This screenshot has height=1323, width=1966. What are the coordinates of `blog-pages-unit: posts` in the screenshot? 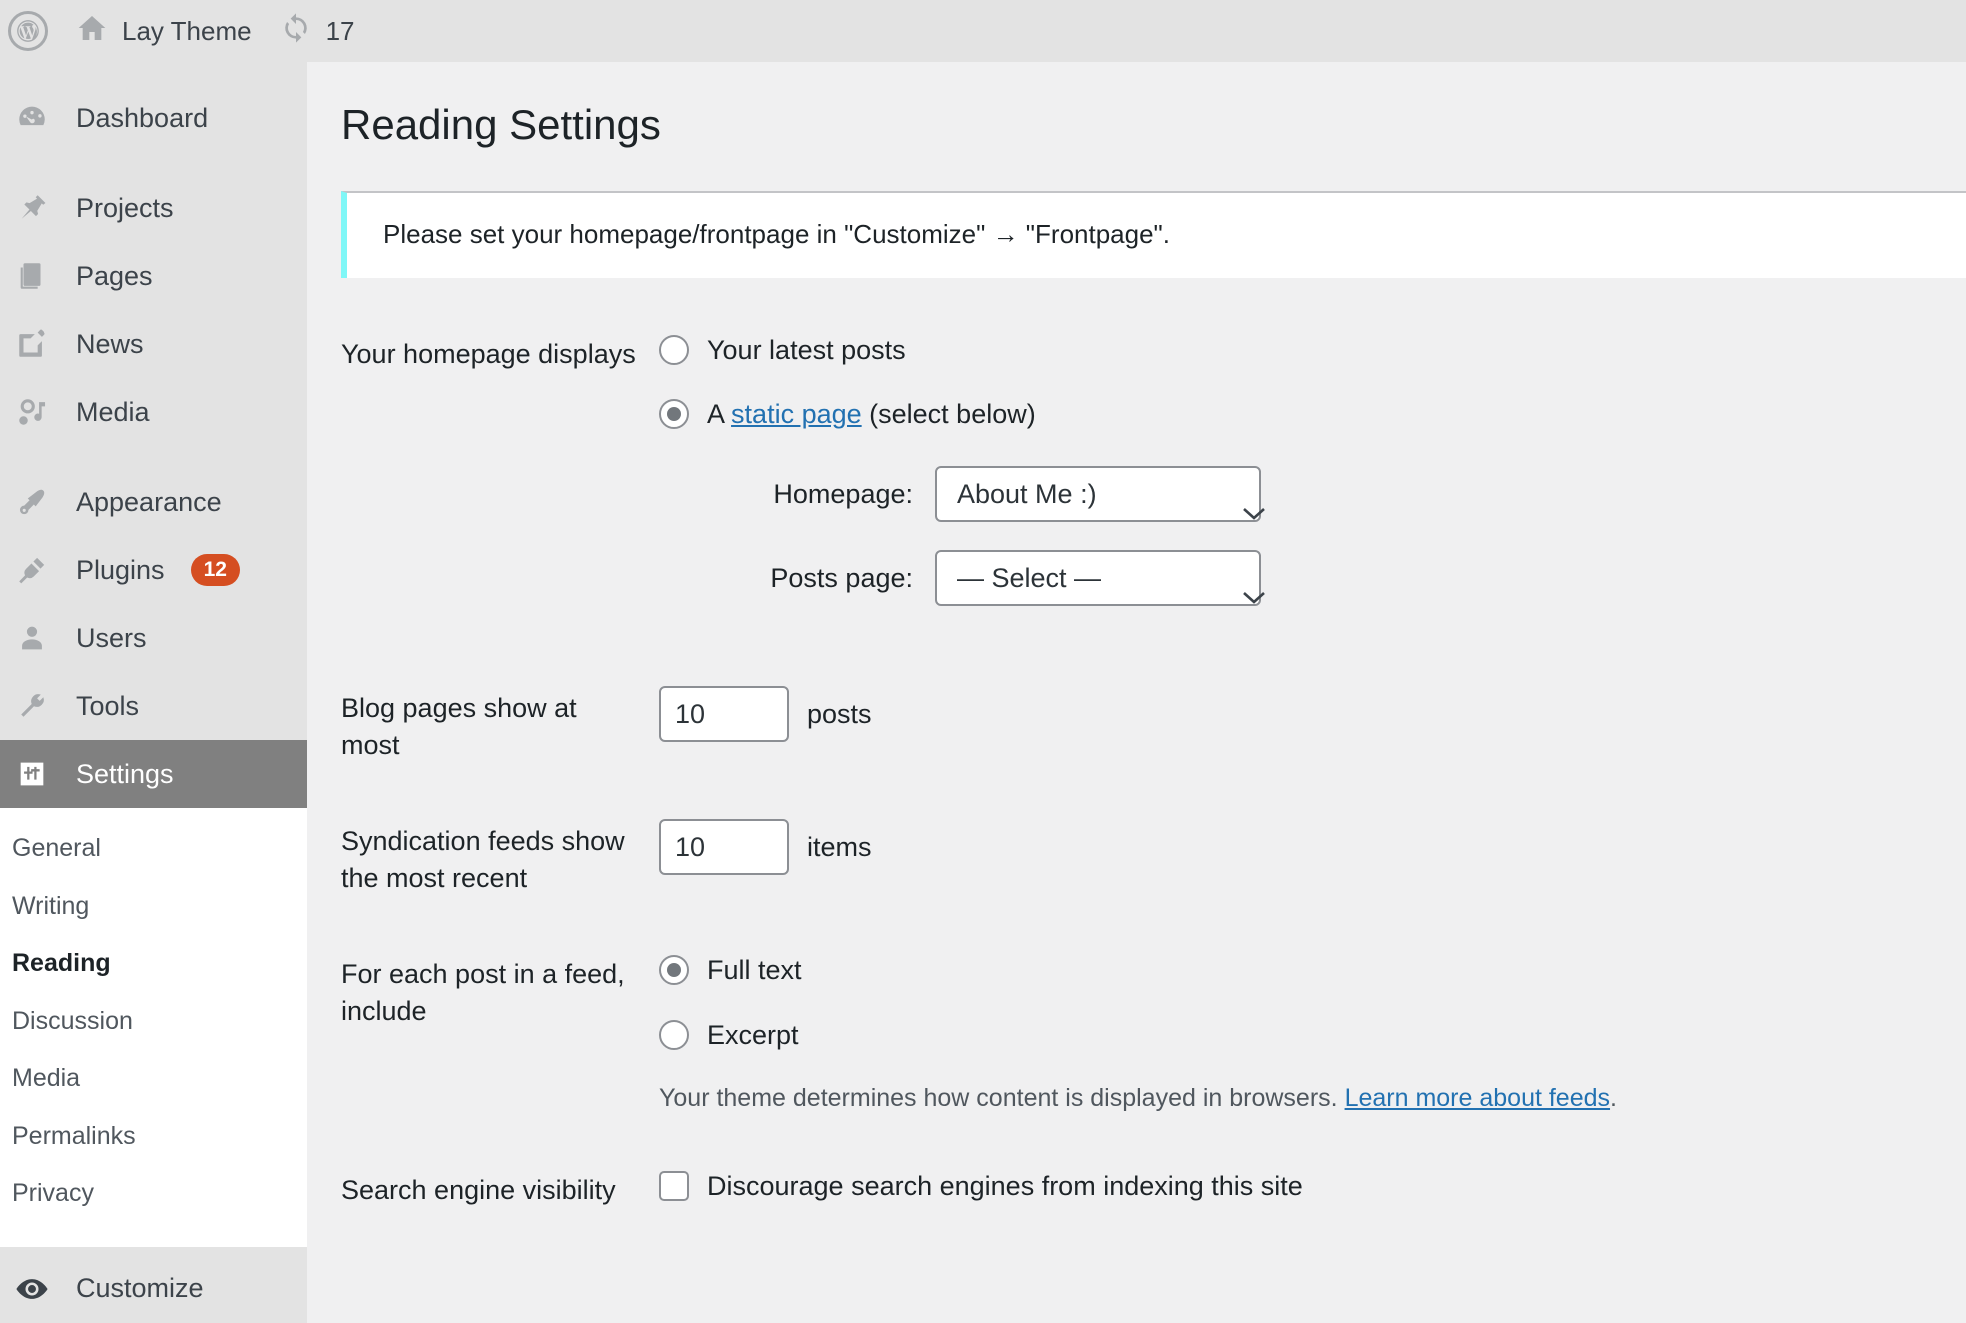 It's located at (839, 714).